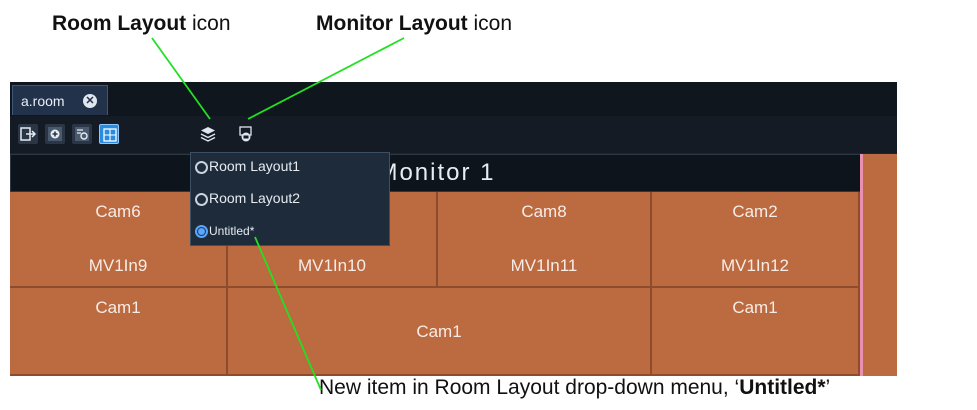  I want to click on new-item-callout-line, so click(288, 313).